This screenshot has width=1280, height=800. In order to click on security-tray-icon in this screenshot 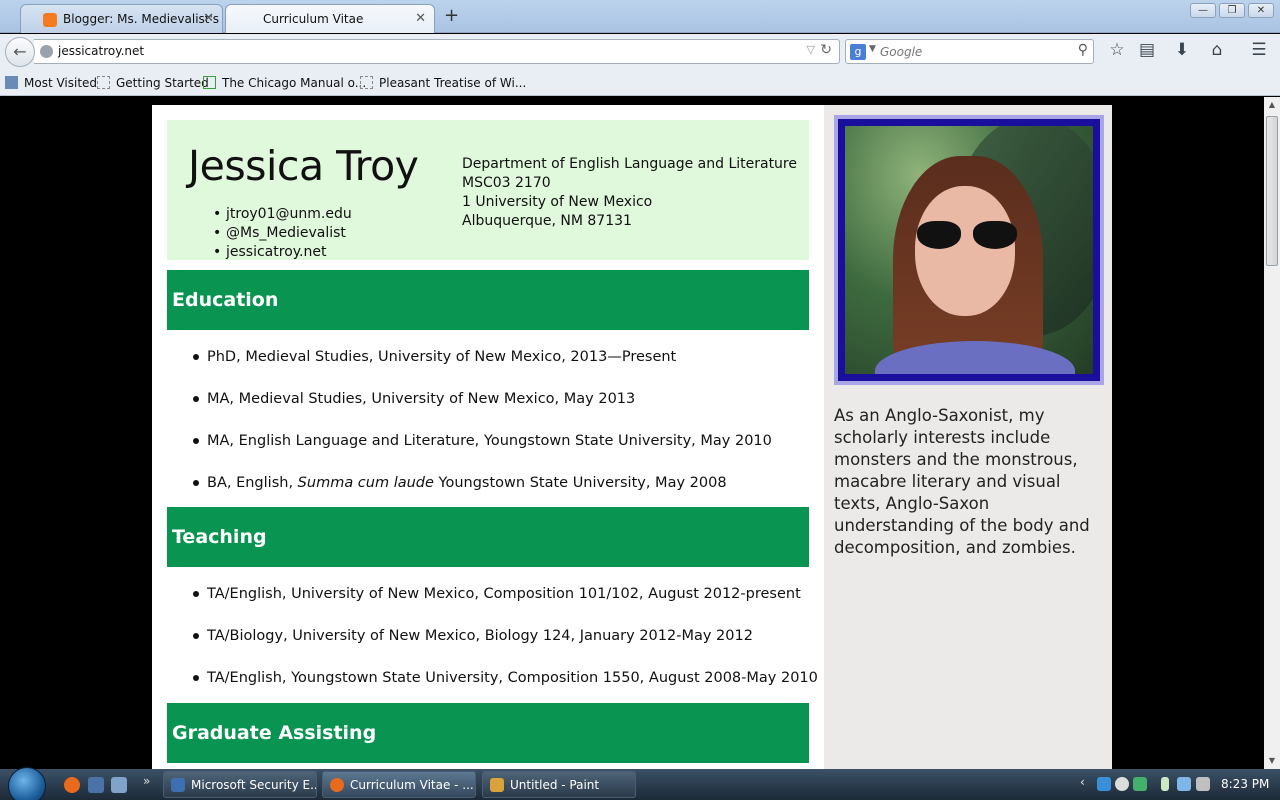, I will do `click(1140, 784)`.